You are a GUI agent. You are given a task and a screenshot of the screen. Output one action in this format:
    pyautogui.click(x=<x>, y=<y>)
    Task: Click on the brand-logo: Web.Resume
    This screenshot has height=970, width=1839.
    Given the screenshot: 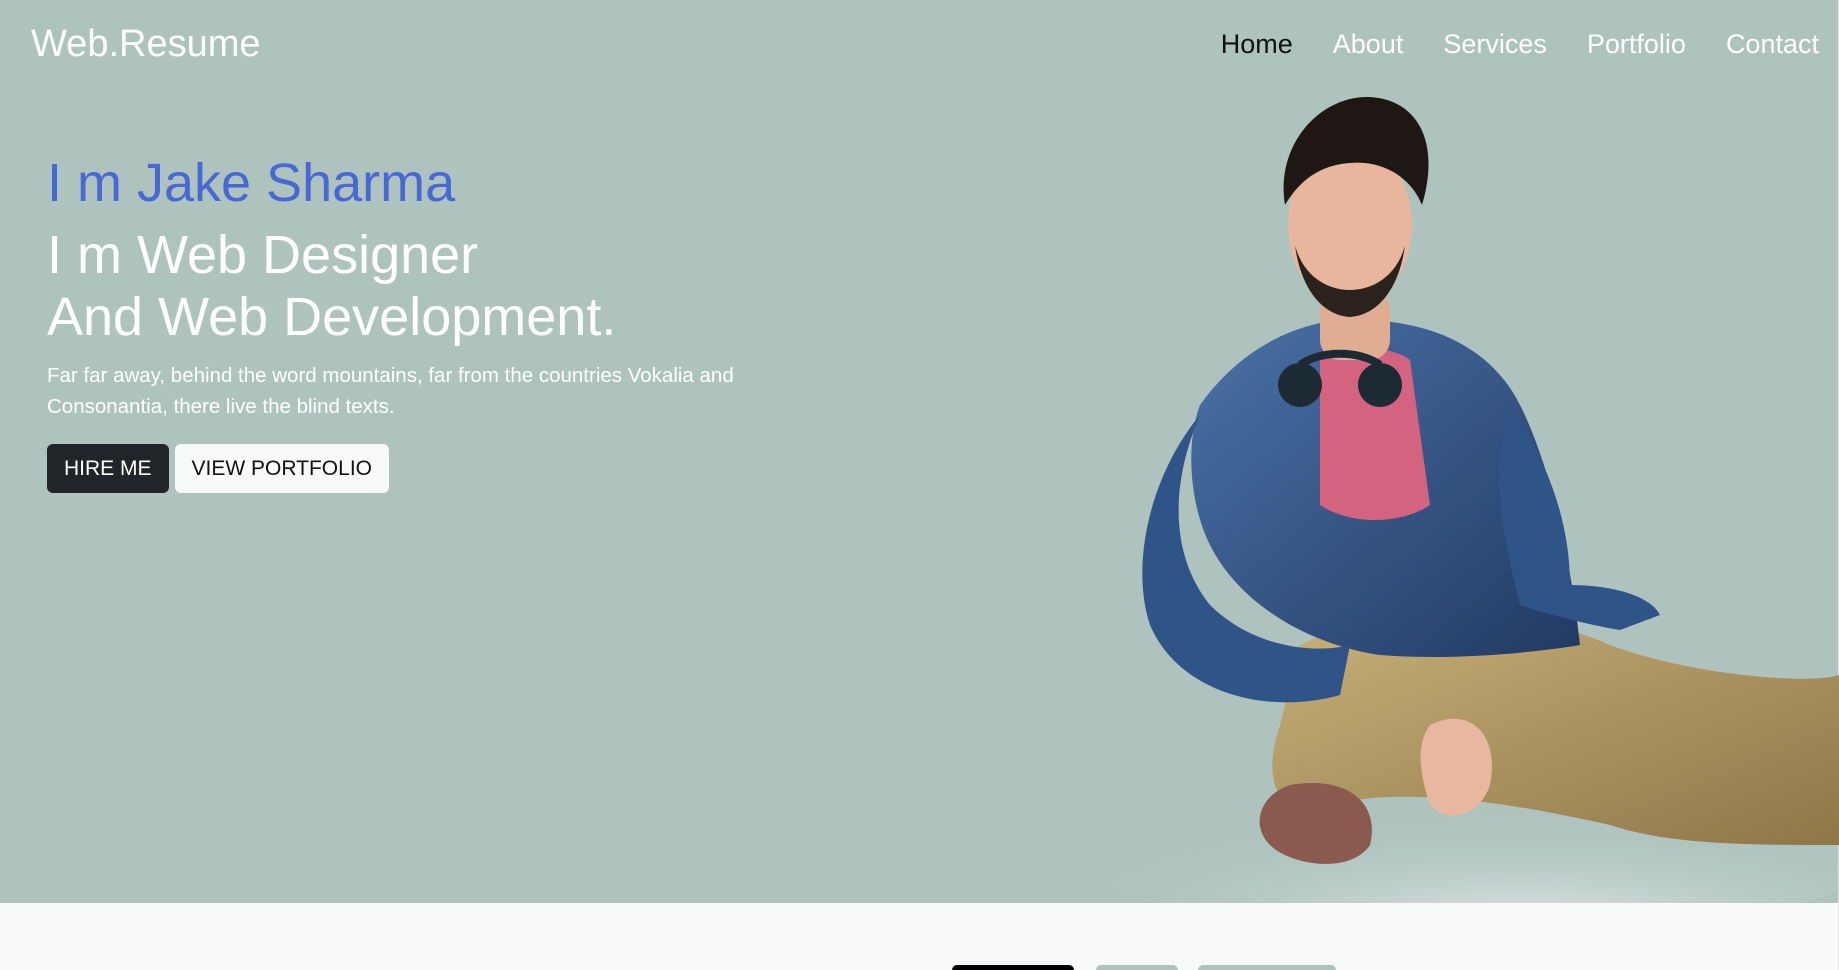 What is the action you would take?
    pyautogui.click(x=146, y=44)
    